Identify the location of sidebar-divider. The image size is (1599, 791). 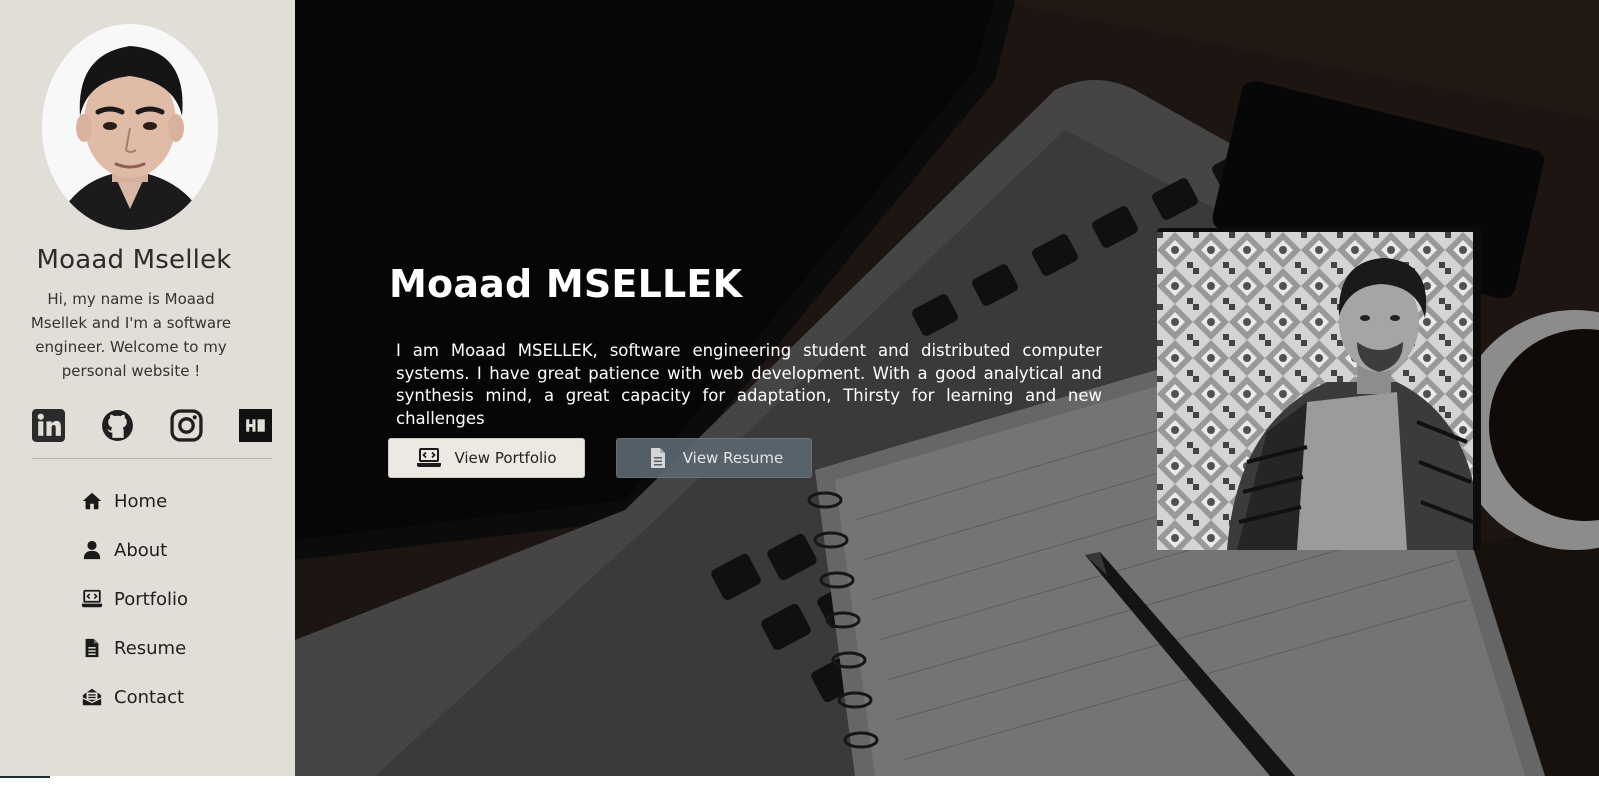
(152, 458).